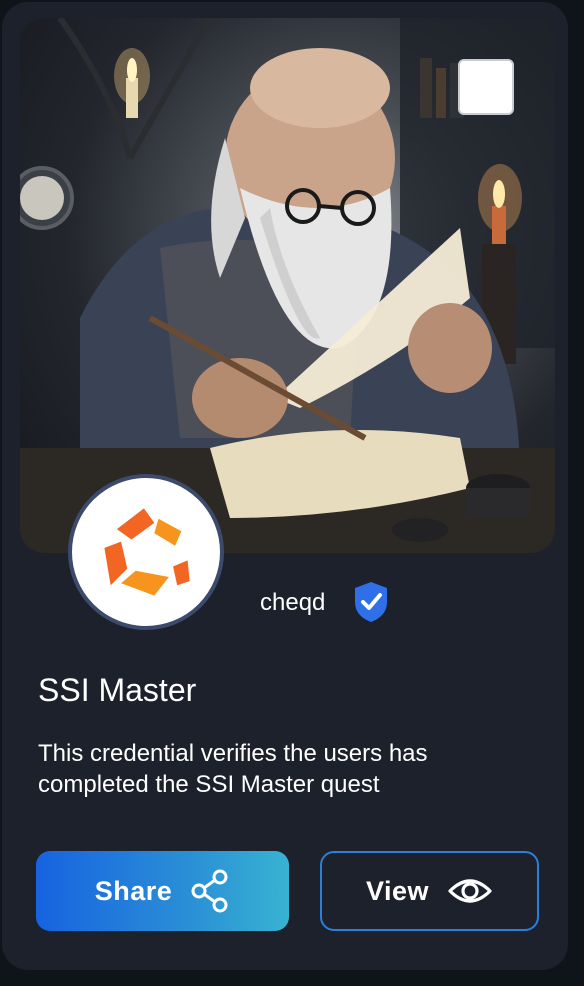 The height and width of the screenshot is (986, 584). I want to click on eye-icon, so click(470, 891).